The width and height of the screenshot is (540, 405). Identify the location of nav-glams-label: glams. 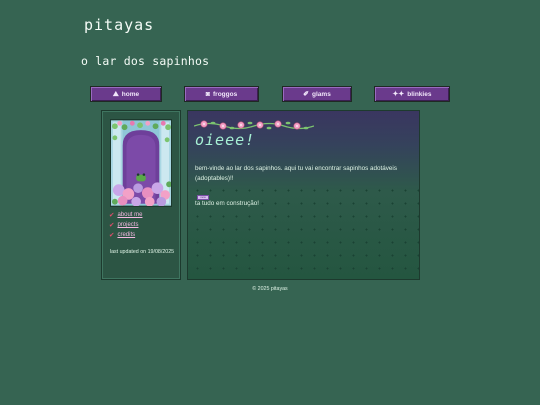
(321, 94).